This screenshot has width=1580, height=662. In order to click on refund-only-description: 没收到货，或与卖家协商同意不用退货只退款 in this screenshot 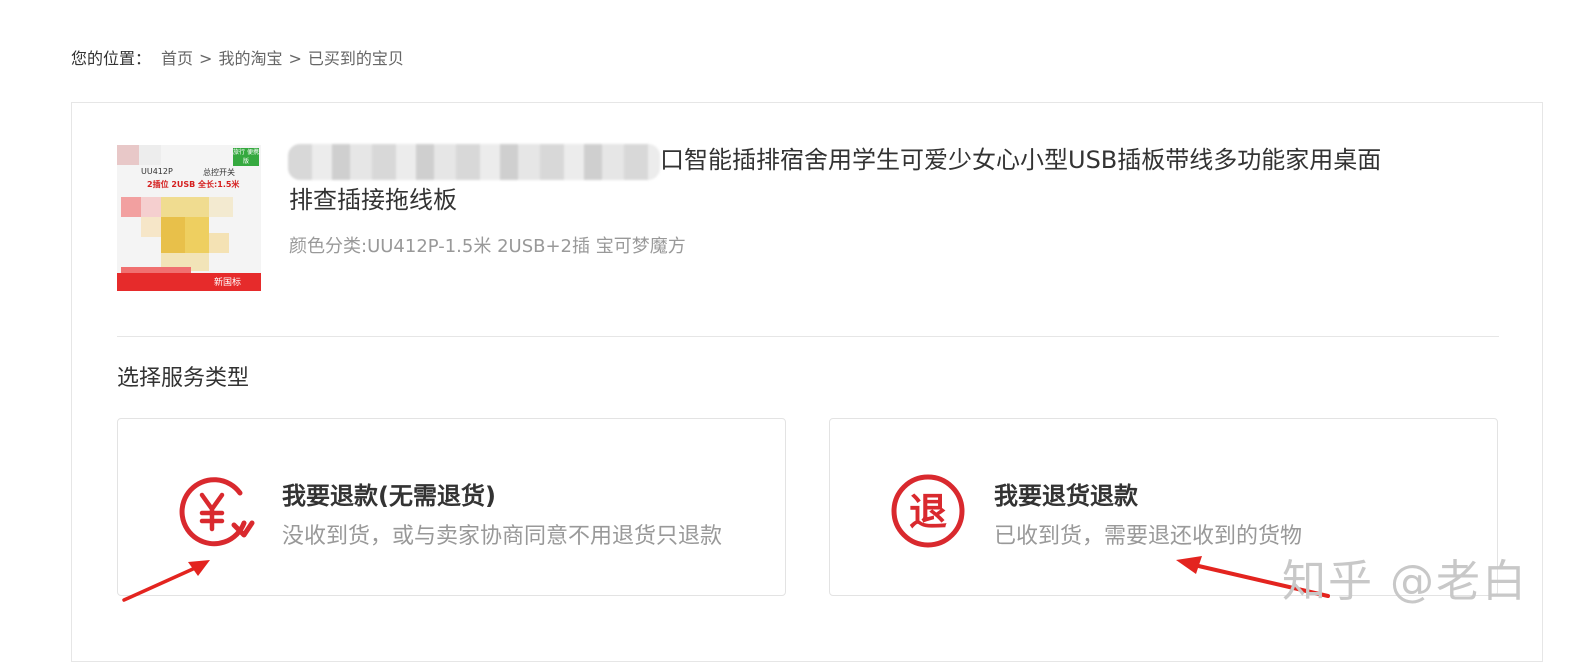, I will do `click(502, 536)`.